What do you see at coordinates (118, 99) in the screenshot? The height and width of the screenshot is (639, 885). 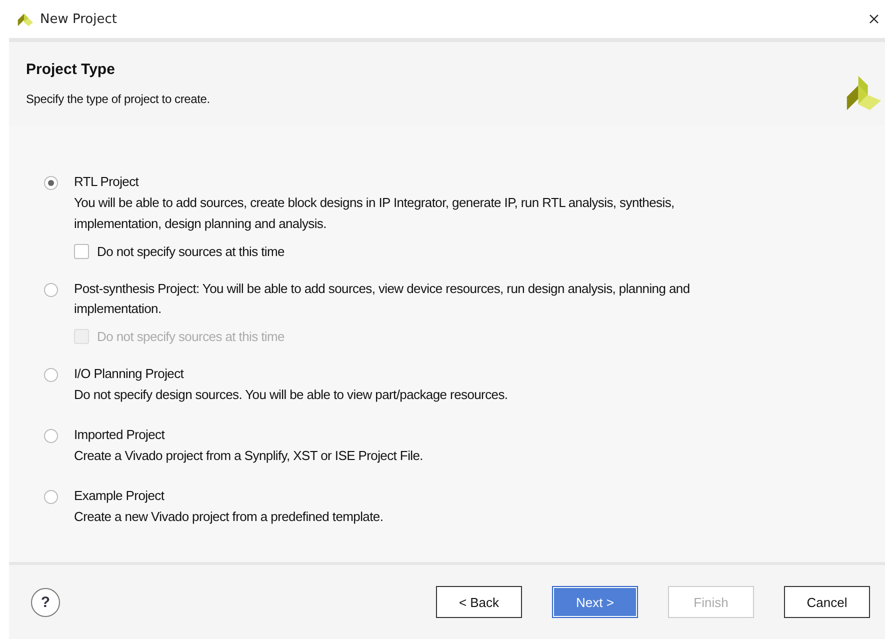 I see `page-subtitle: Specify the type of project to create.` at bounding box center [118, 99].